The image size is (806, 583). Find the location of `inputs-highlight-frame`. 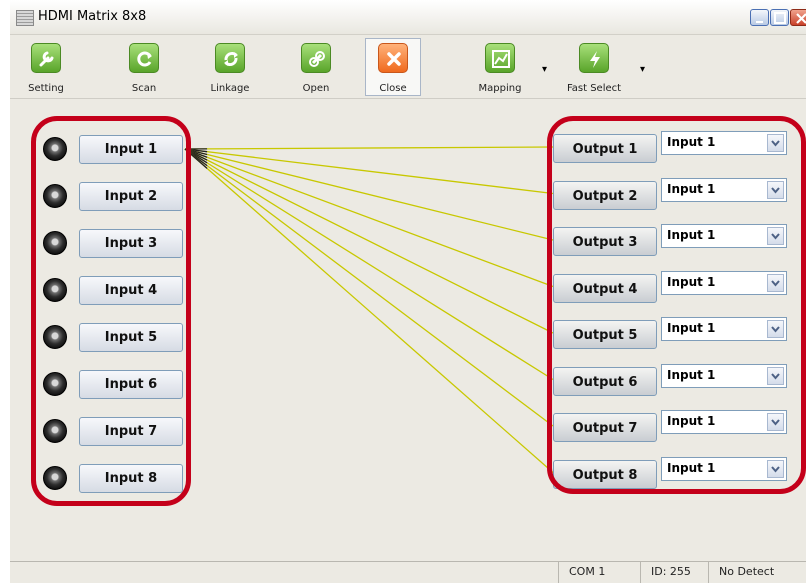

inputs-highlight-frame is located at coordinates (111, 311).